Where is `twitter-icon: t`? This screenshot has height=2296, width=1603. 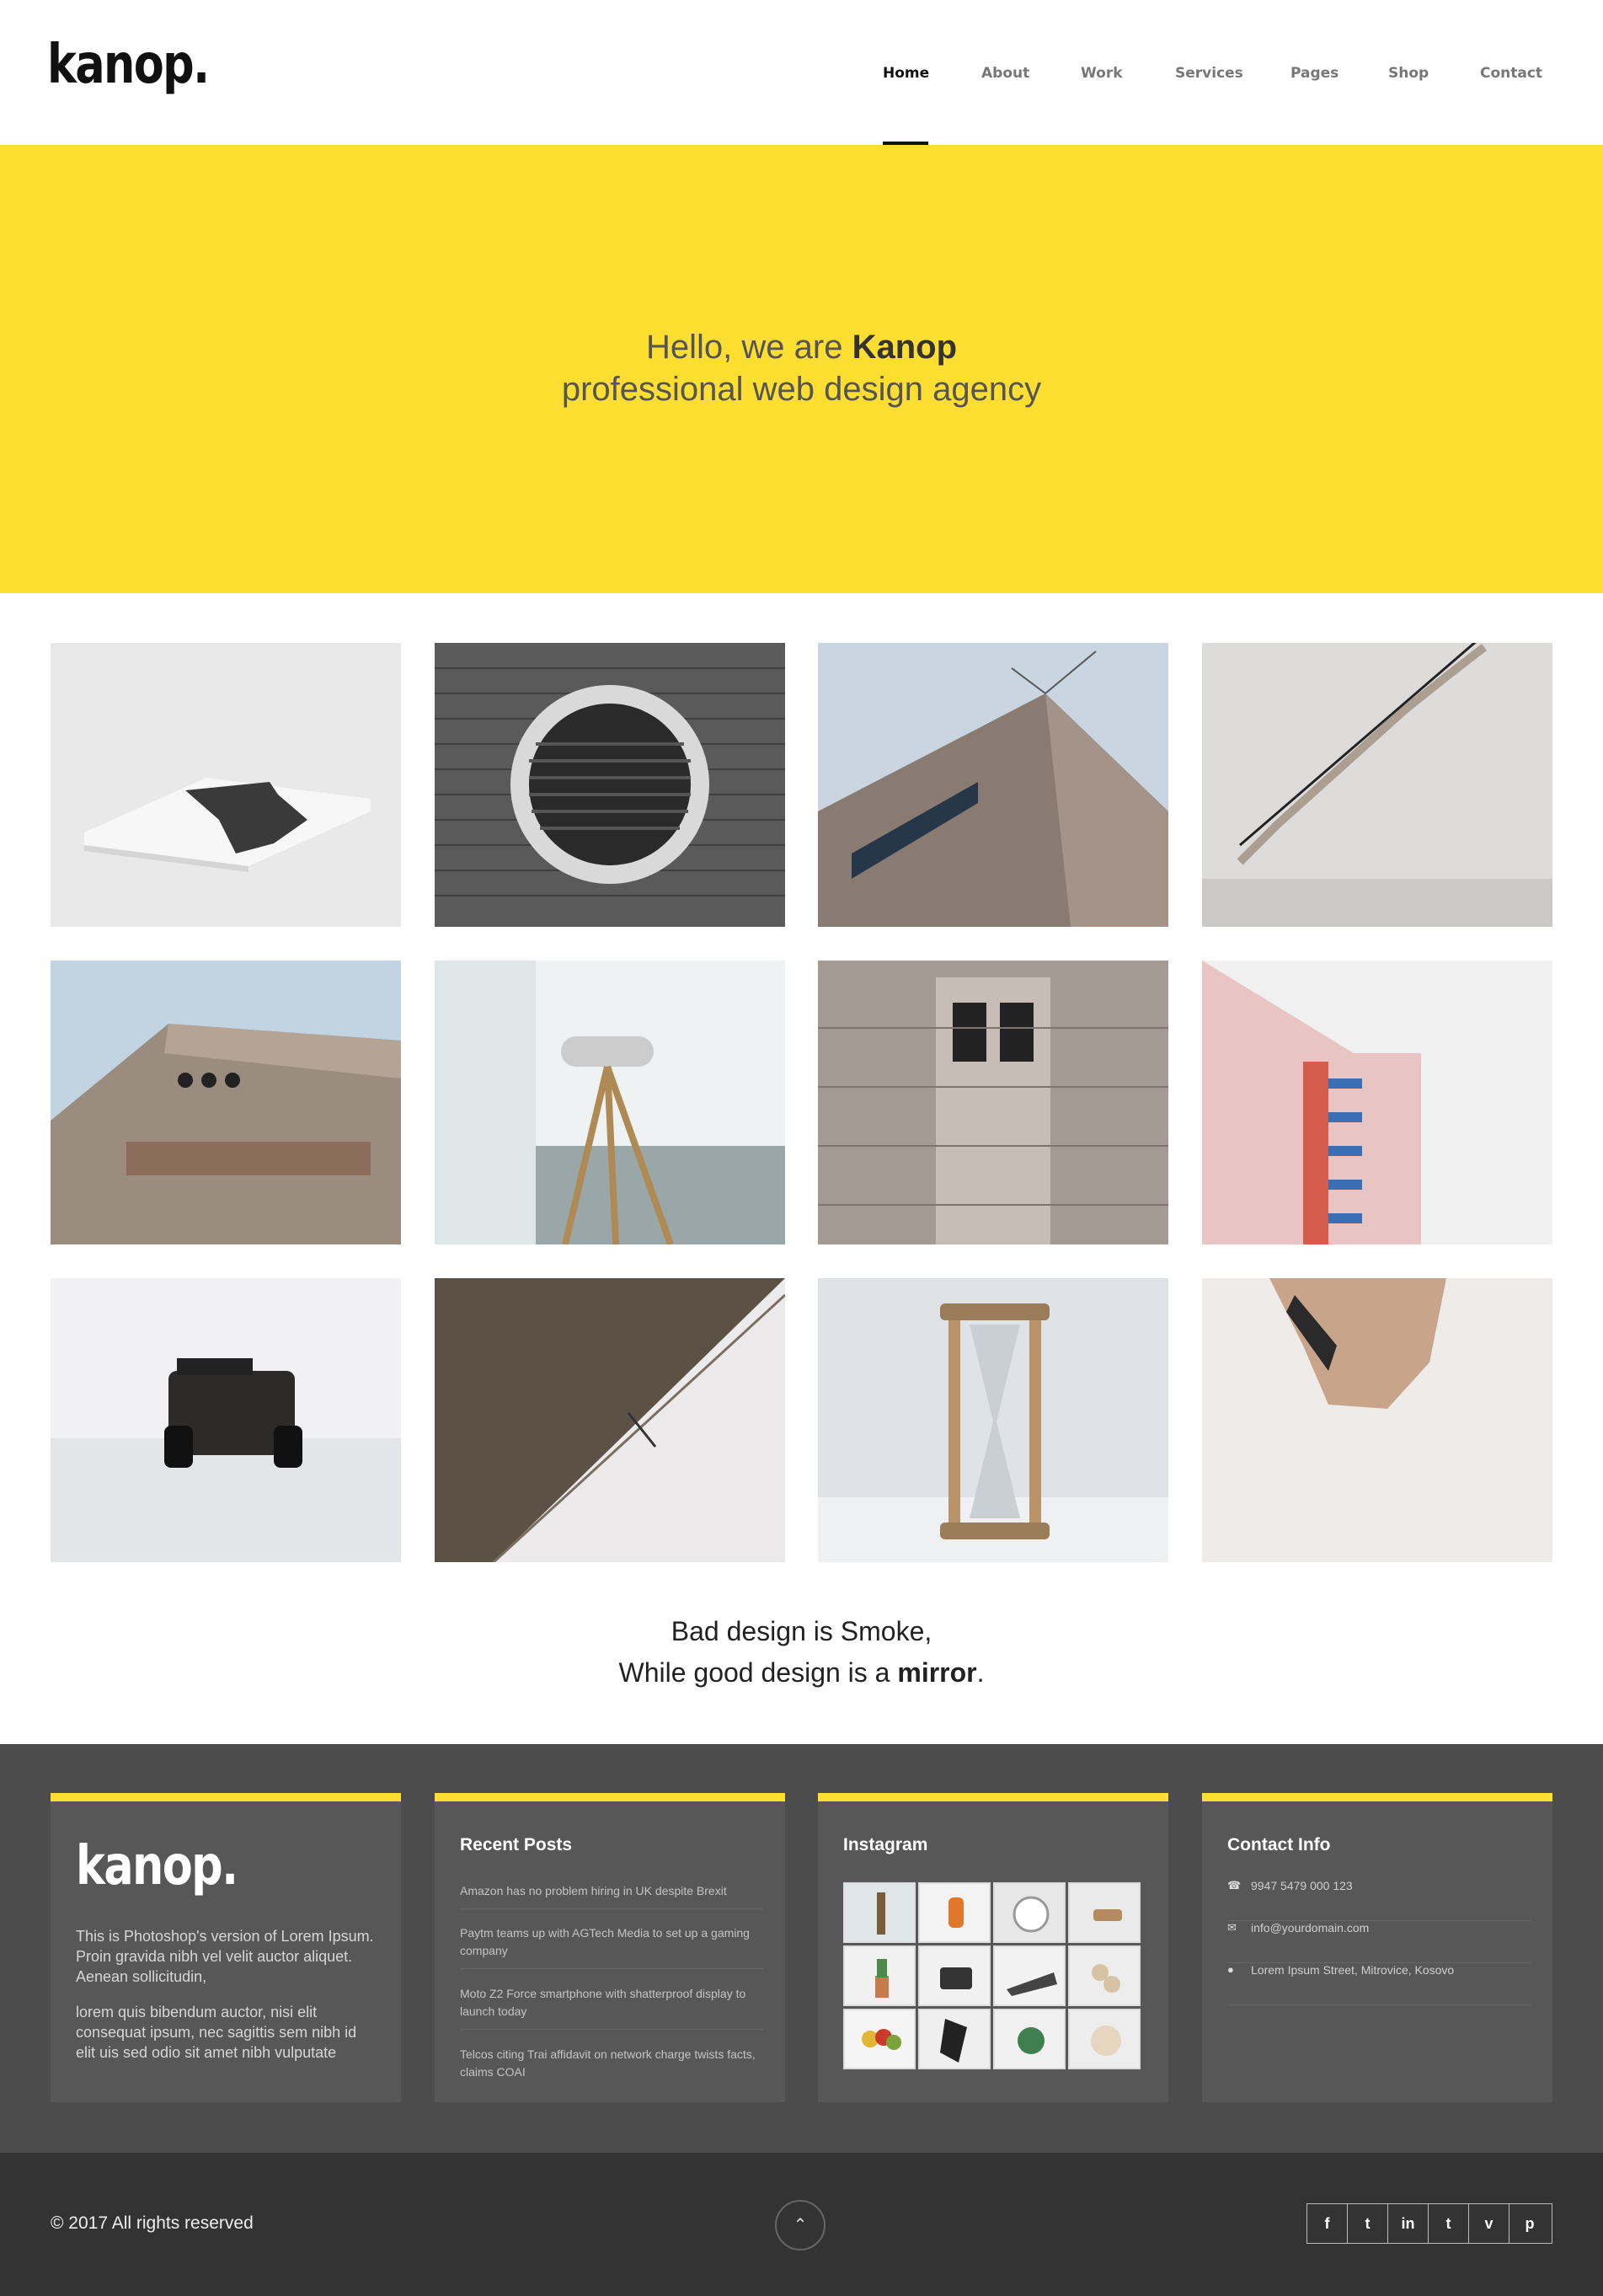 twitter-icon: t is located at coordinates (1368, 2223).